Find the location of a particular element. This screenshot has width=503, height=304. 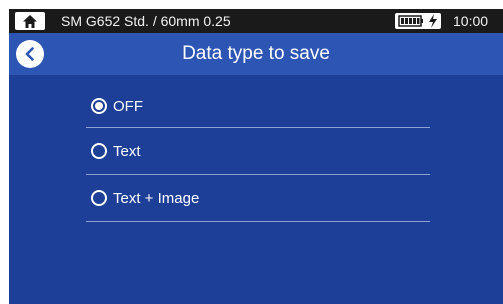

clock: 10:00 is located at coordinates (471, 21).